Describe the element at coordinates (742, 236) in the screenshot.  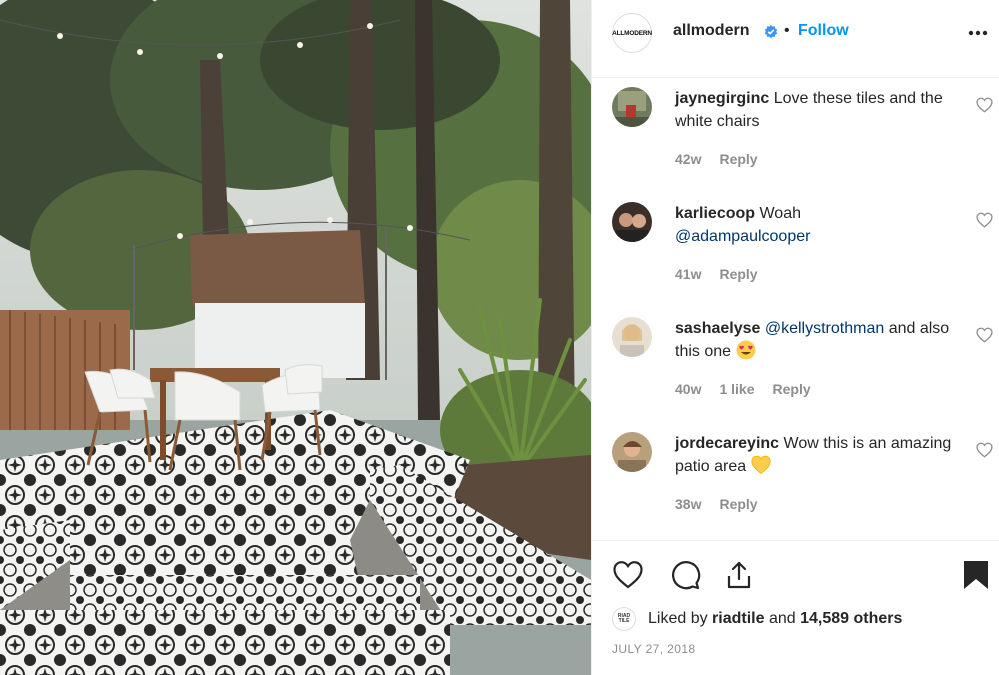
I see `comment-mention-link: @adampaulcooper` at that location.